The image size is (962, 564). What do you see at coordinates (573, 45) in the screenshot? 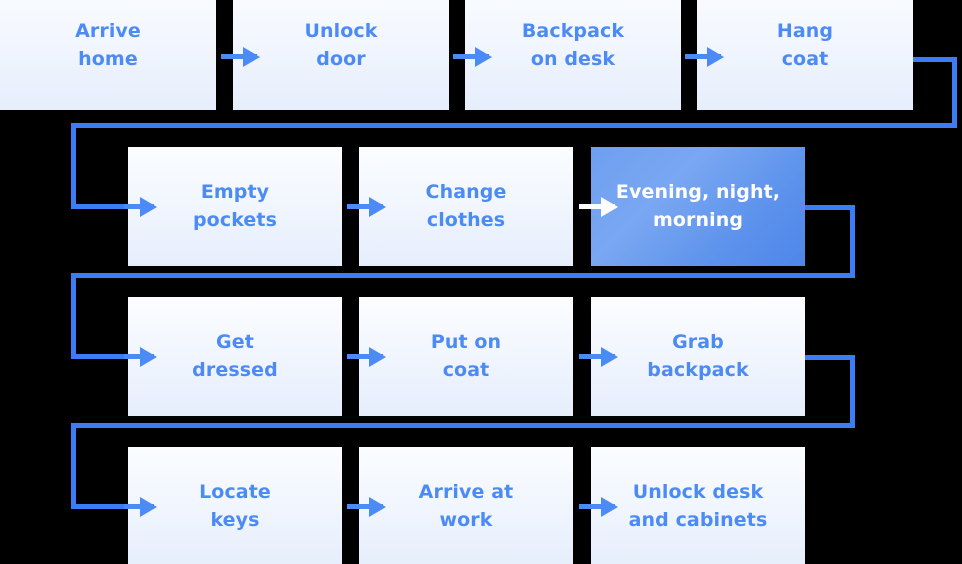
I see `node-label: Backpack on desk` at bounding box center [573, 45].